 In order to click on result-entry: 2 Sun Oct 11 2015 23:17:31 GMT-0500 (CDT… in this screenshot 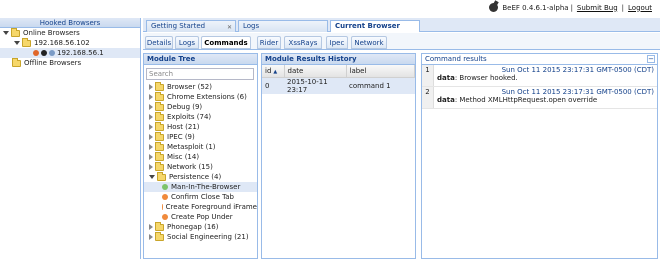, I will do `click(539, 98)`.